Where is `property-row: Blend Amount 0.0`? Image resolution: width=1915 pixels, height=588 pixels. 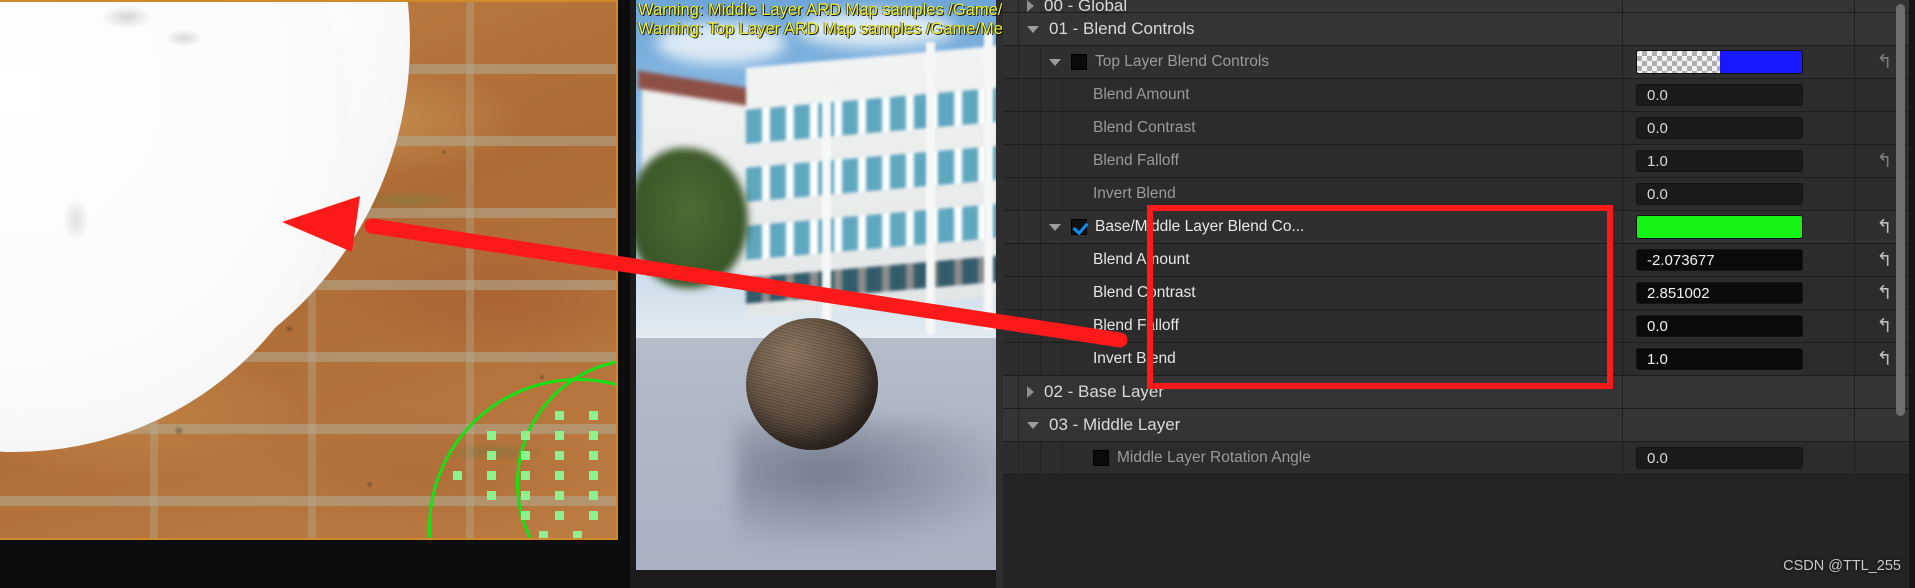 property-row: Blend Amount 0.0 is located at coordinates (1459, 95).